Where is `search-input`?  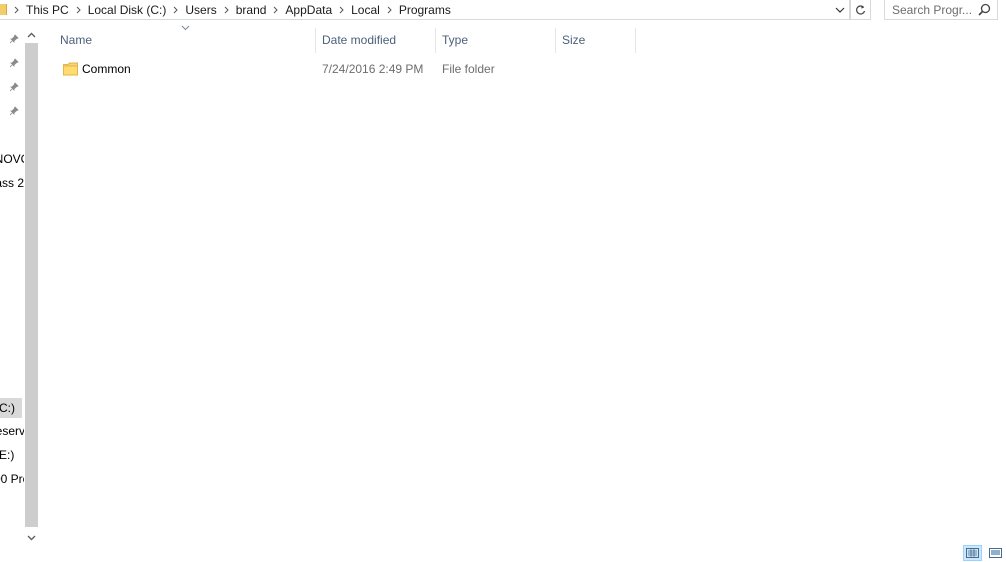
search-input is located at coordinates (931, 9).